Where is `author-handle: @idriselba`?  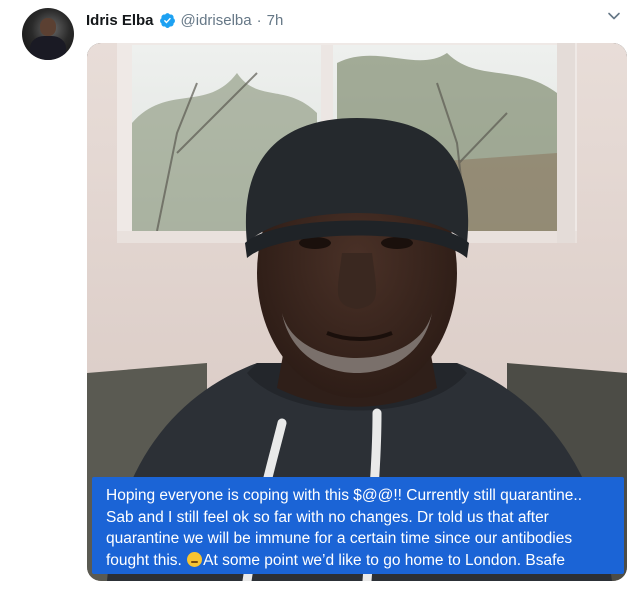 author-handle: @idriselba is located at coordinates (216, 20).